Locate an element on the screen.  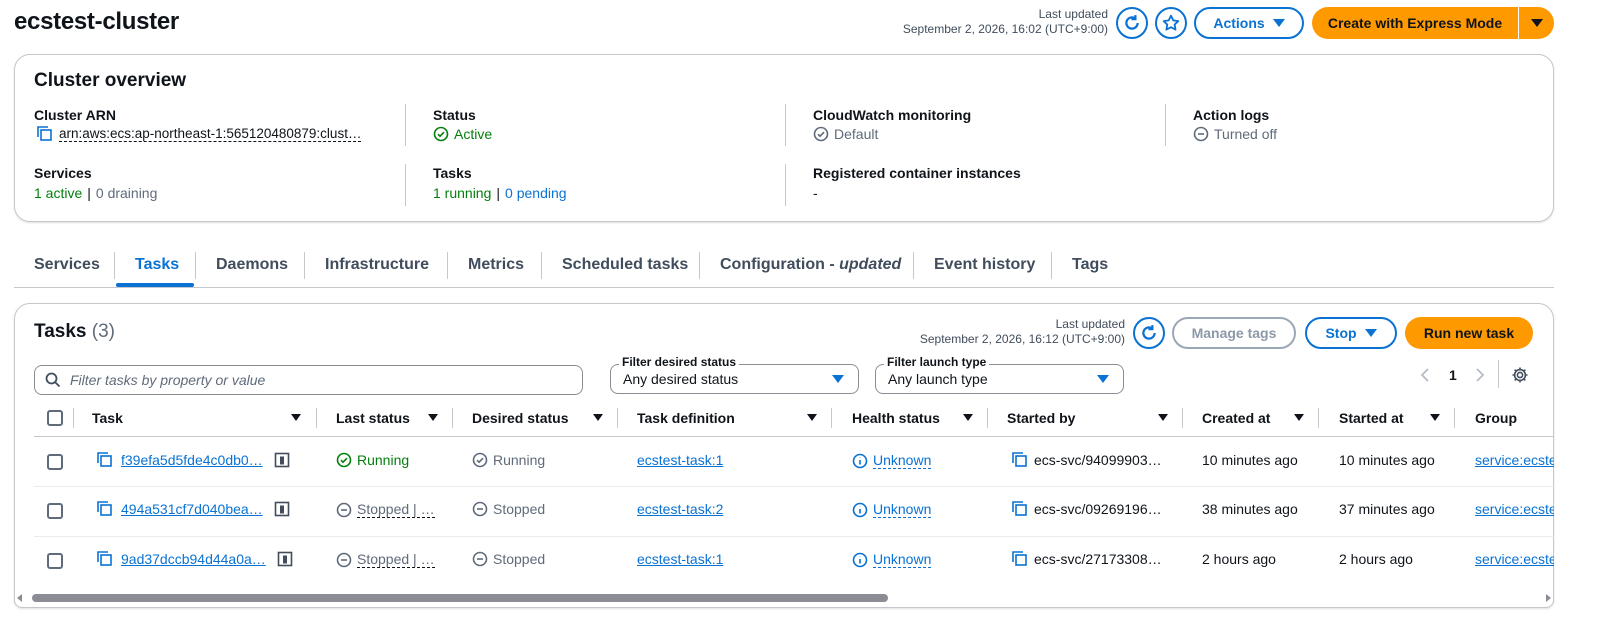
column-header-created-at: Created at is located at coordinates (1236, 418).